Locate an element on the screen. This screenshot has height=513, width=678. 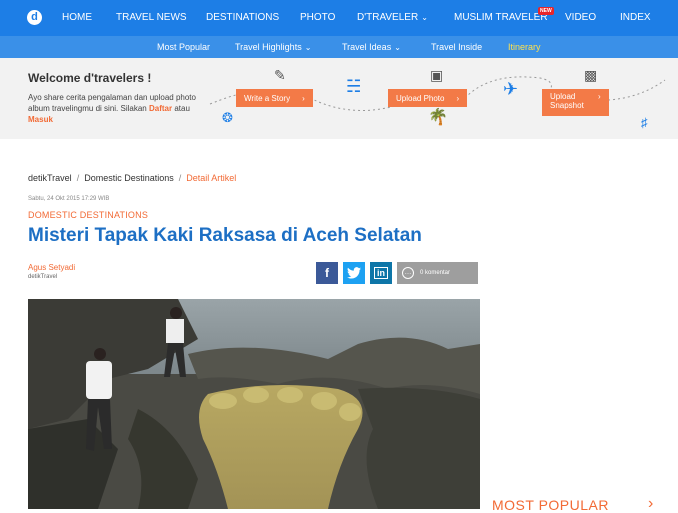
nav-dtraveler: D'TRAVELER ⌄ is located at coordinates (392, 17).